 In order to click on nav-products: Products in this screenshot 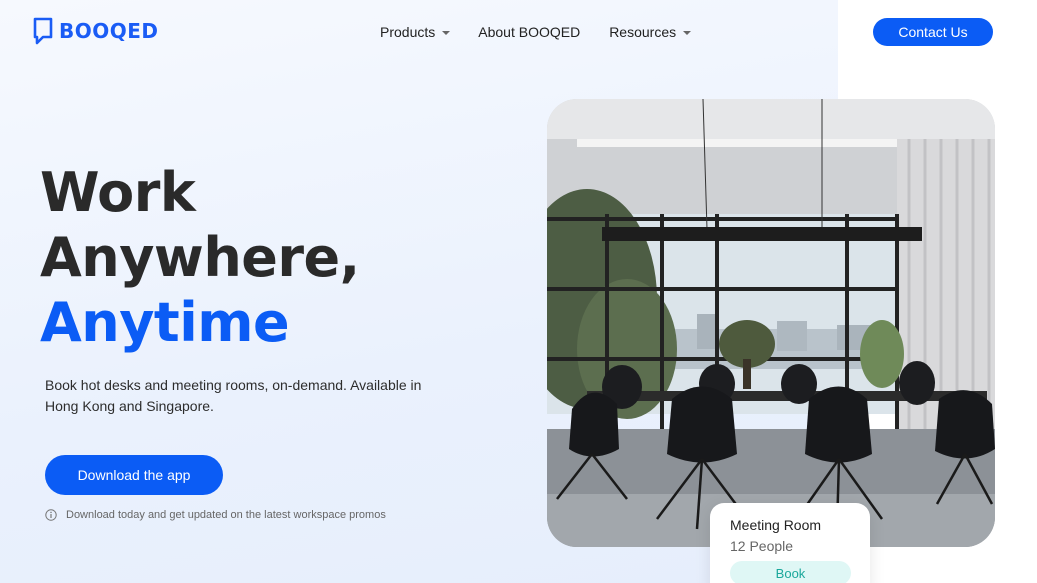, I will do `click(415, 32)`.